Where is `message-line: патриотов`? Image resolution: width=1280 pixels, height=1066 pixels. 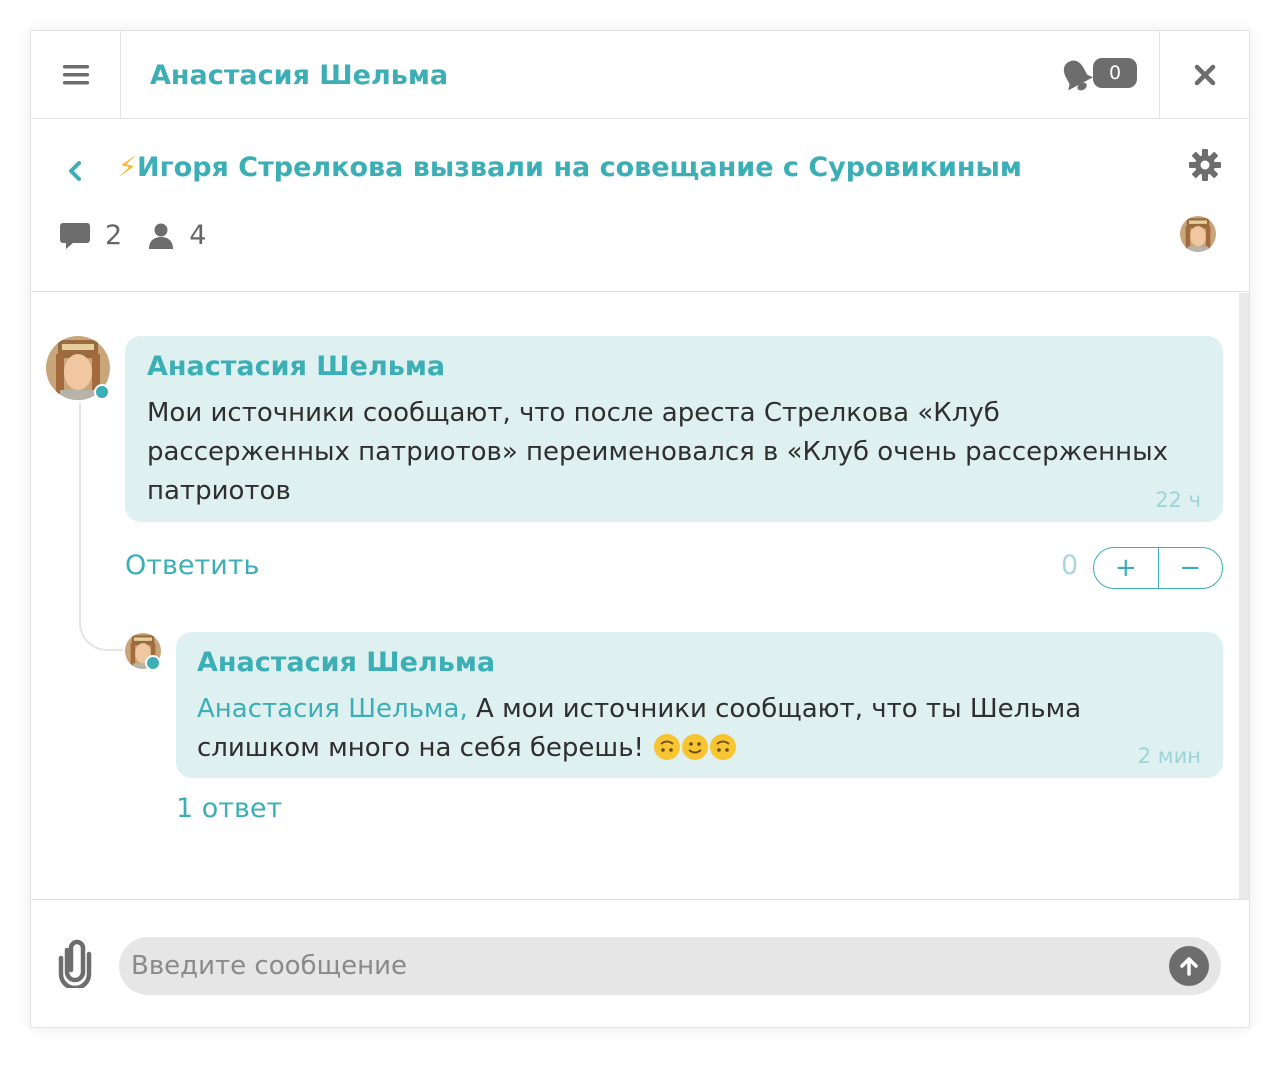
message-line: патриотов is located at coordinates (219, 491).